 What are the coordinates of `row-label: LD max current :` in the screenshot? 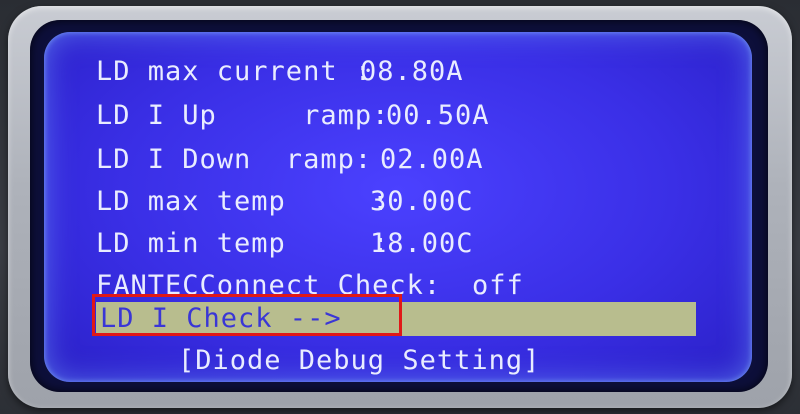 It's located at (234, 71).